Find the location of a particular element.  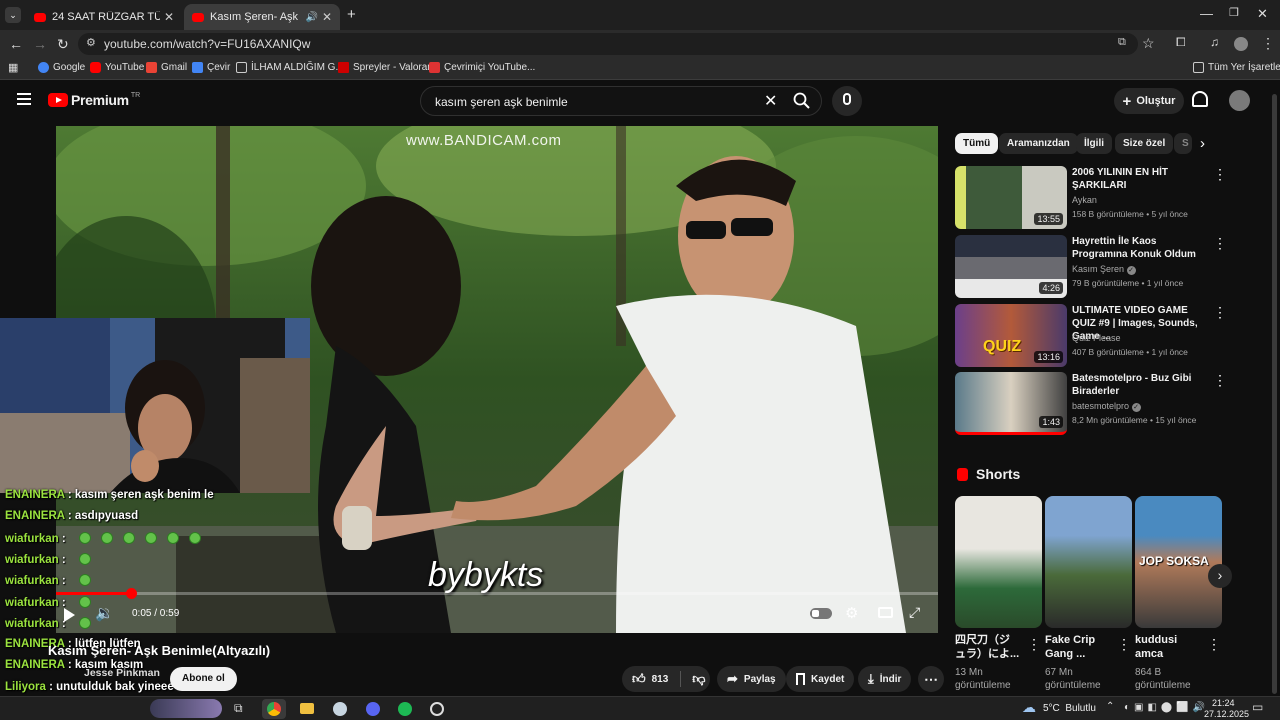

dislike-button: 👎︎ is located at coordinates (696, 679).